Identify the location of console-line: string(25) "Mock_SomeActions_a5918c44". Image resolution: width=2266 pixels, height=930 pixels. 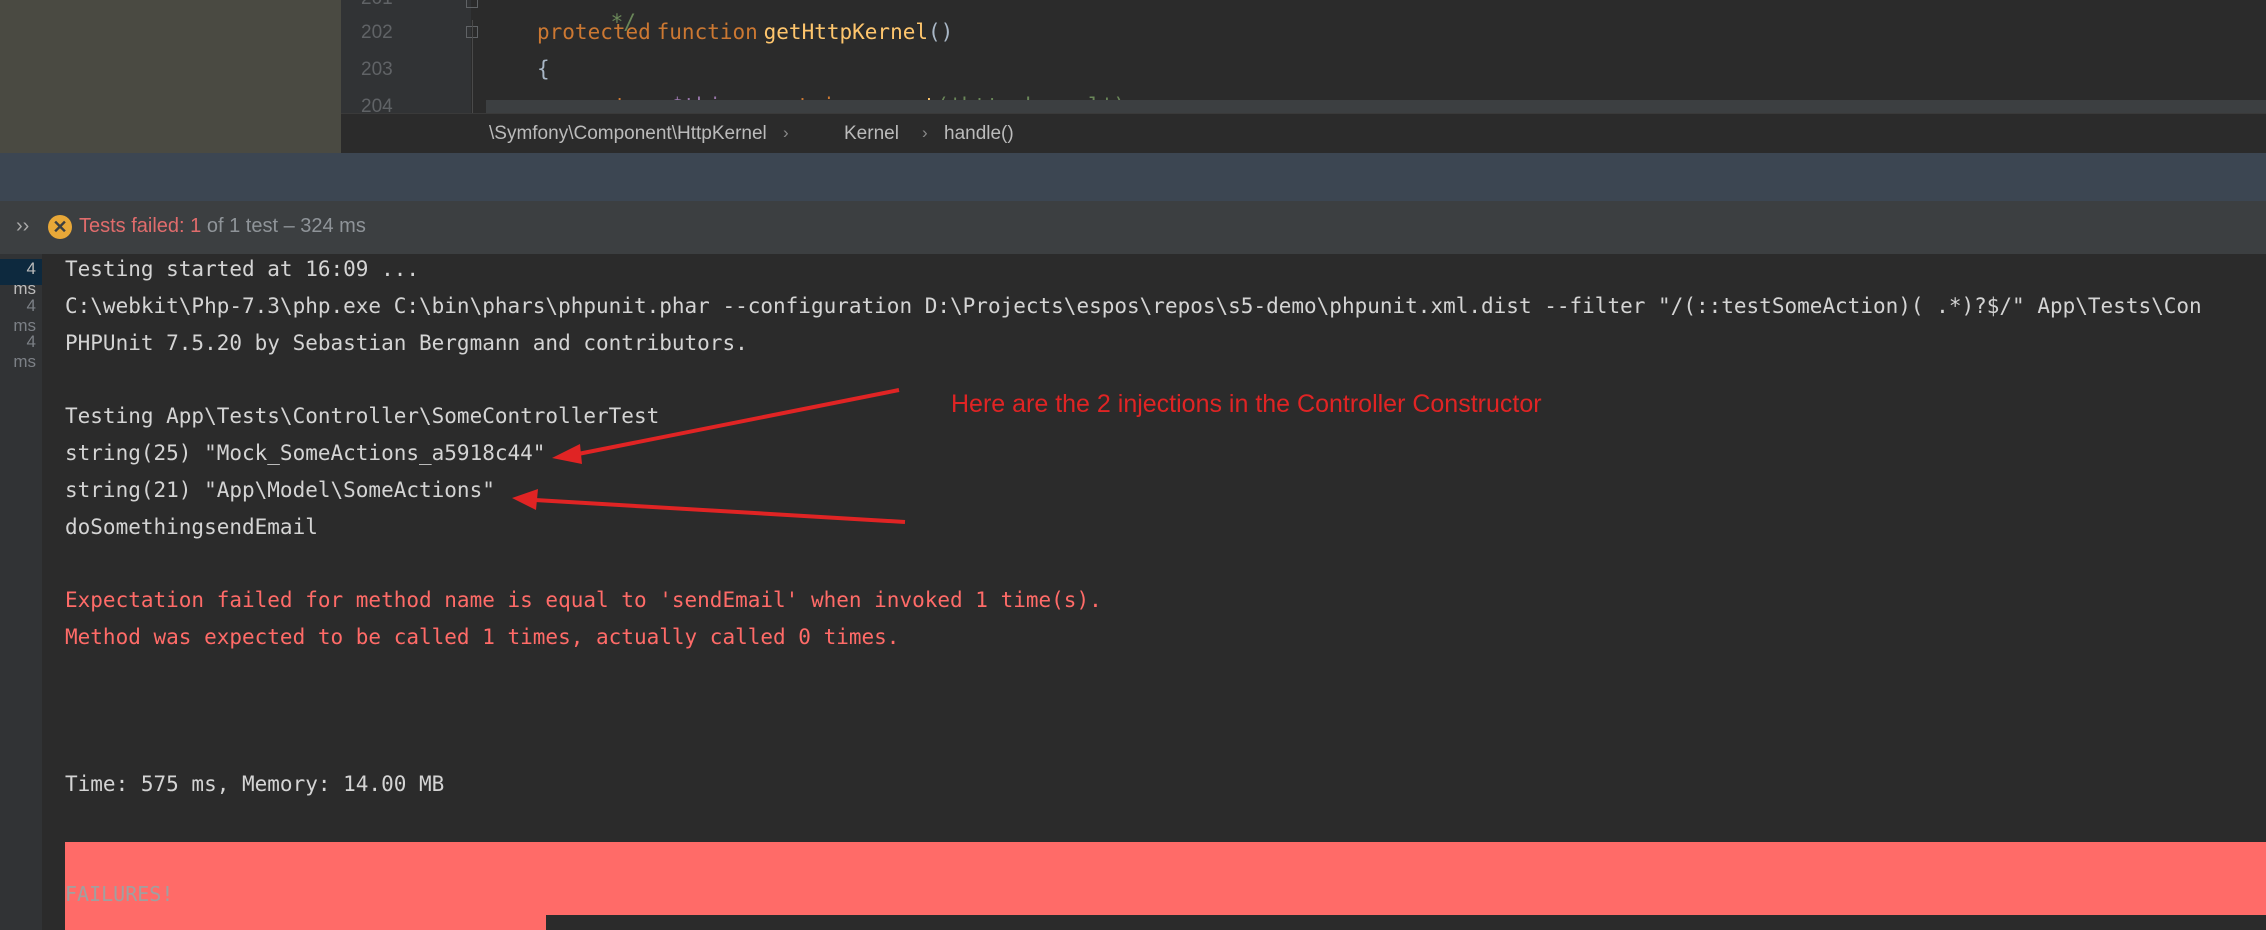
(305, 453).